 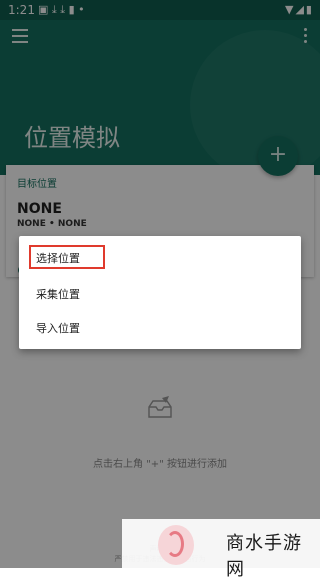 What do you see at coordinates (221, 549) in the screenshot?
I see `watermark: 商水手游网` at bounding box center [221, 549].